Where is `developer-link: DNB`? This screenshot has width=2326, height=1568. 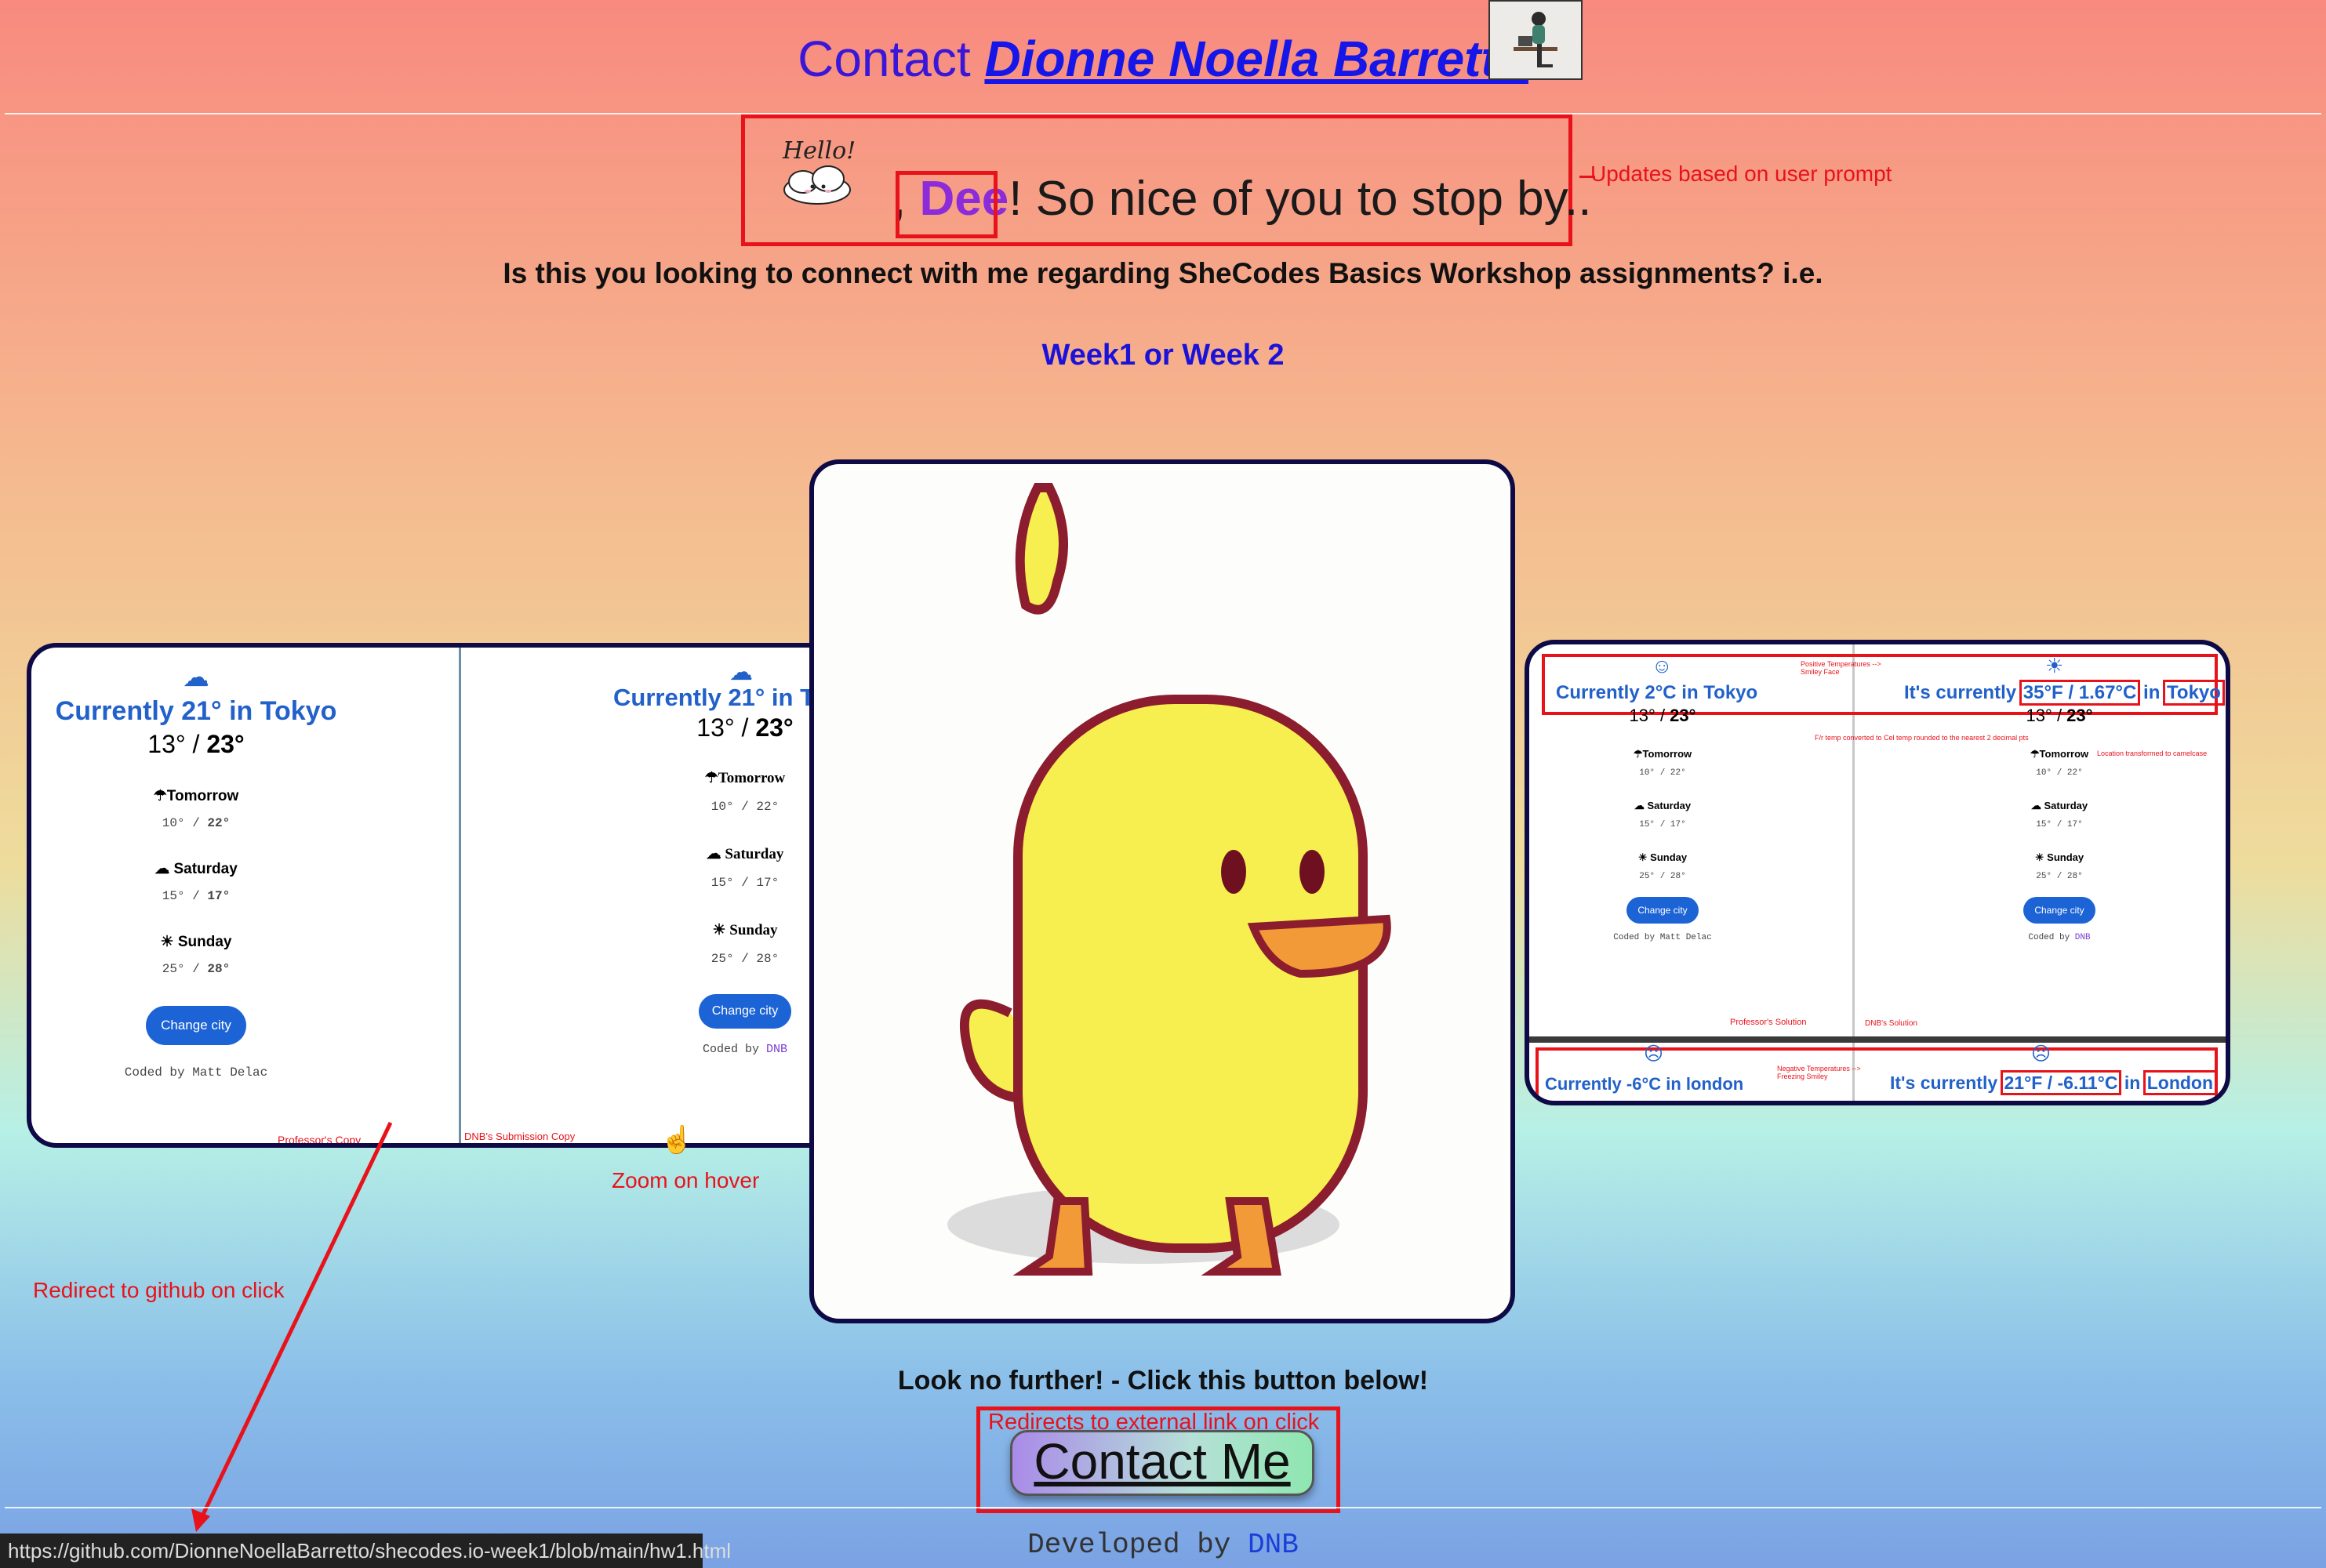 developer-link: DNB is located at coordinates (1273, 1545).